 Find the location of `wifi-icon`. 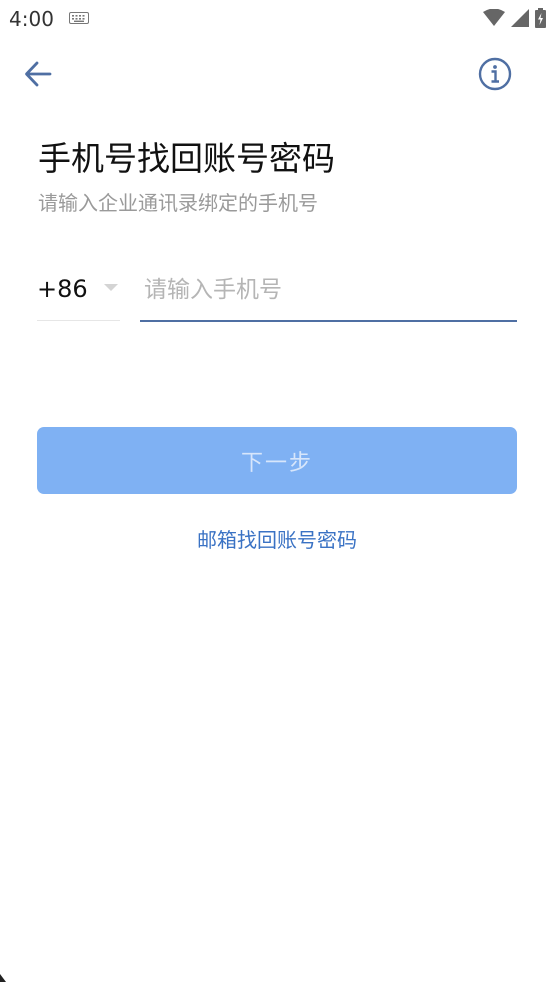

wifi-icon is located at coordinates (494, 17).